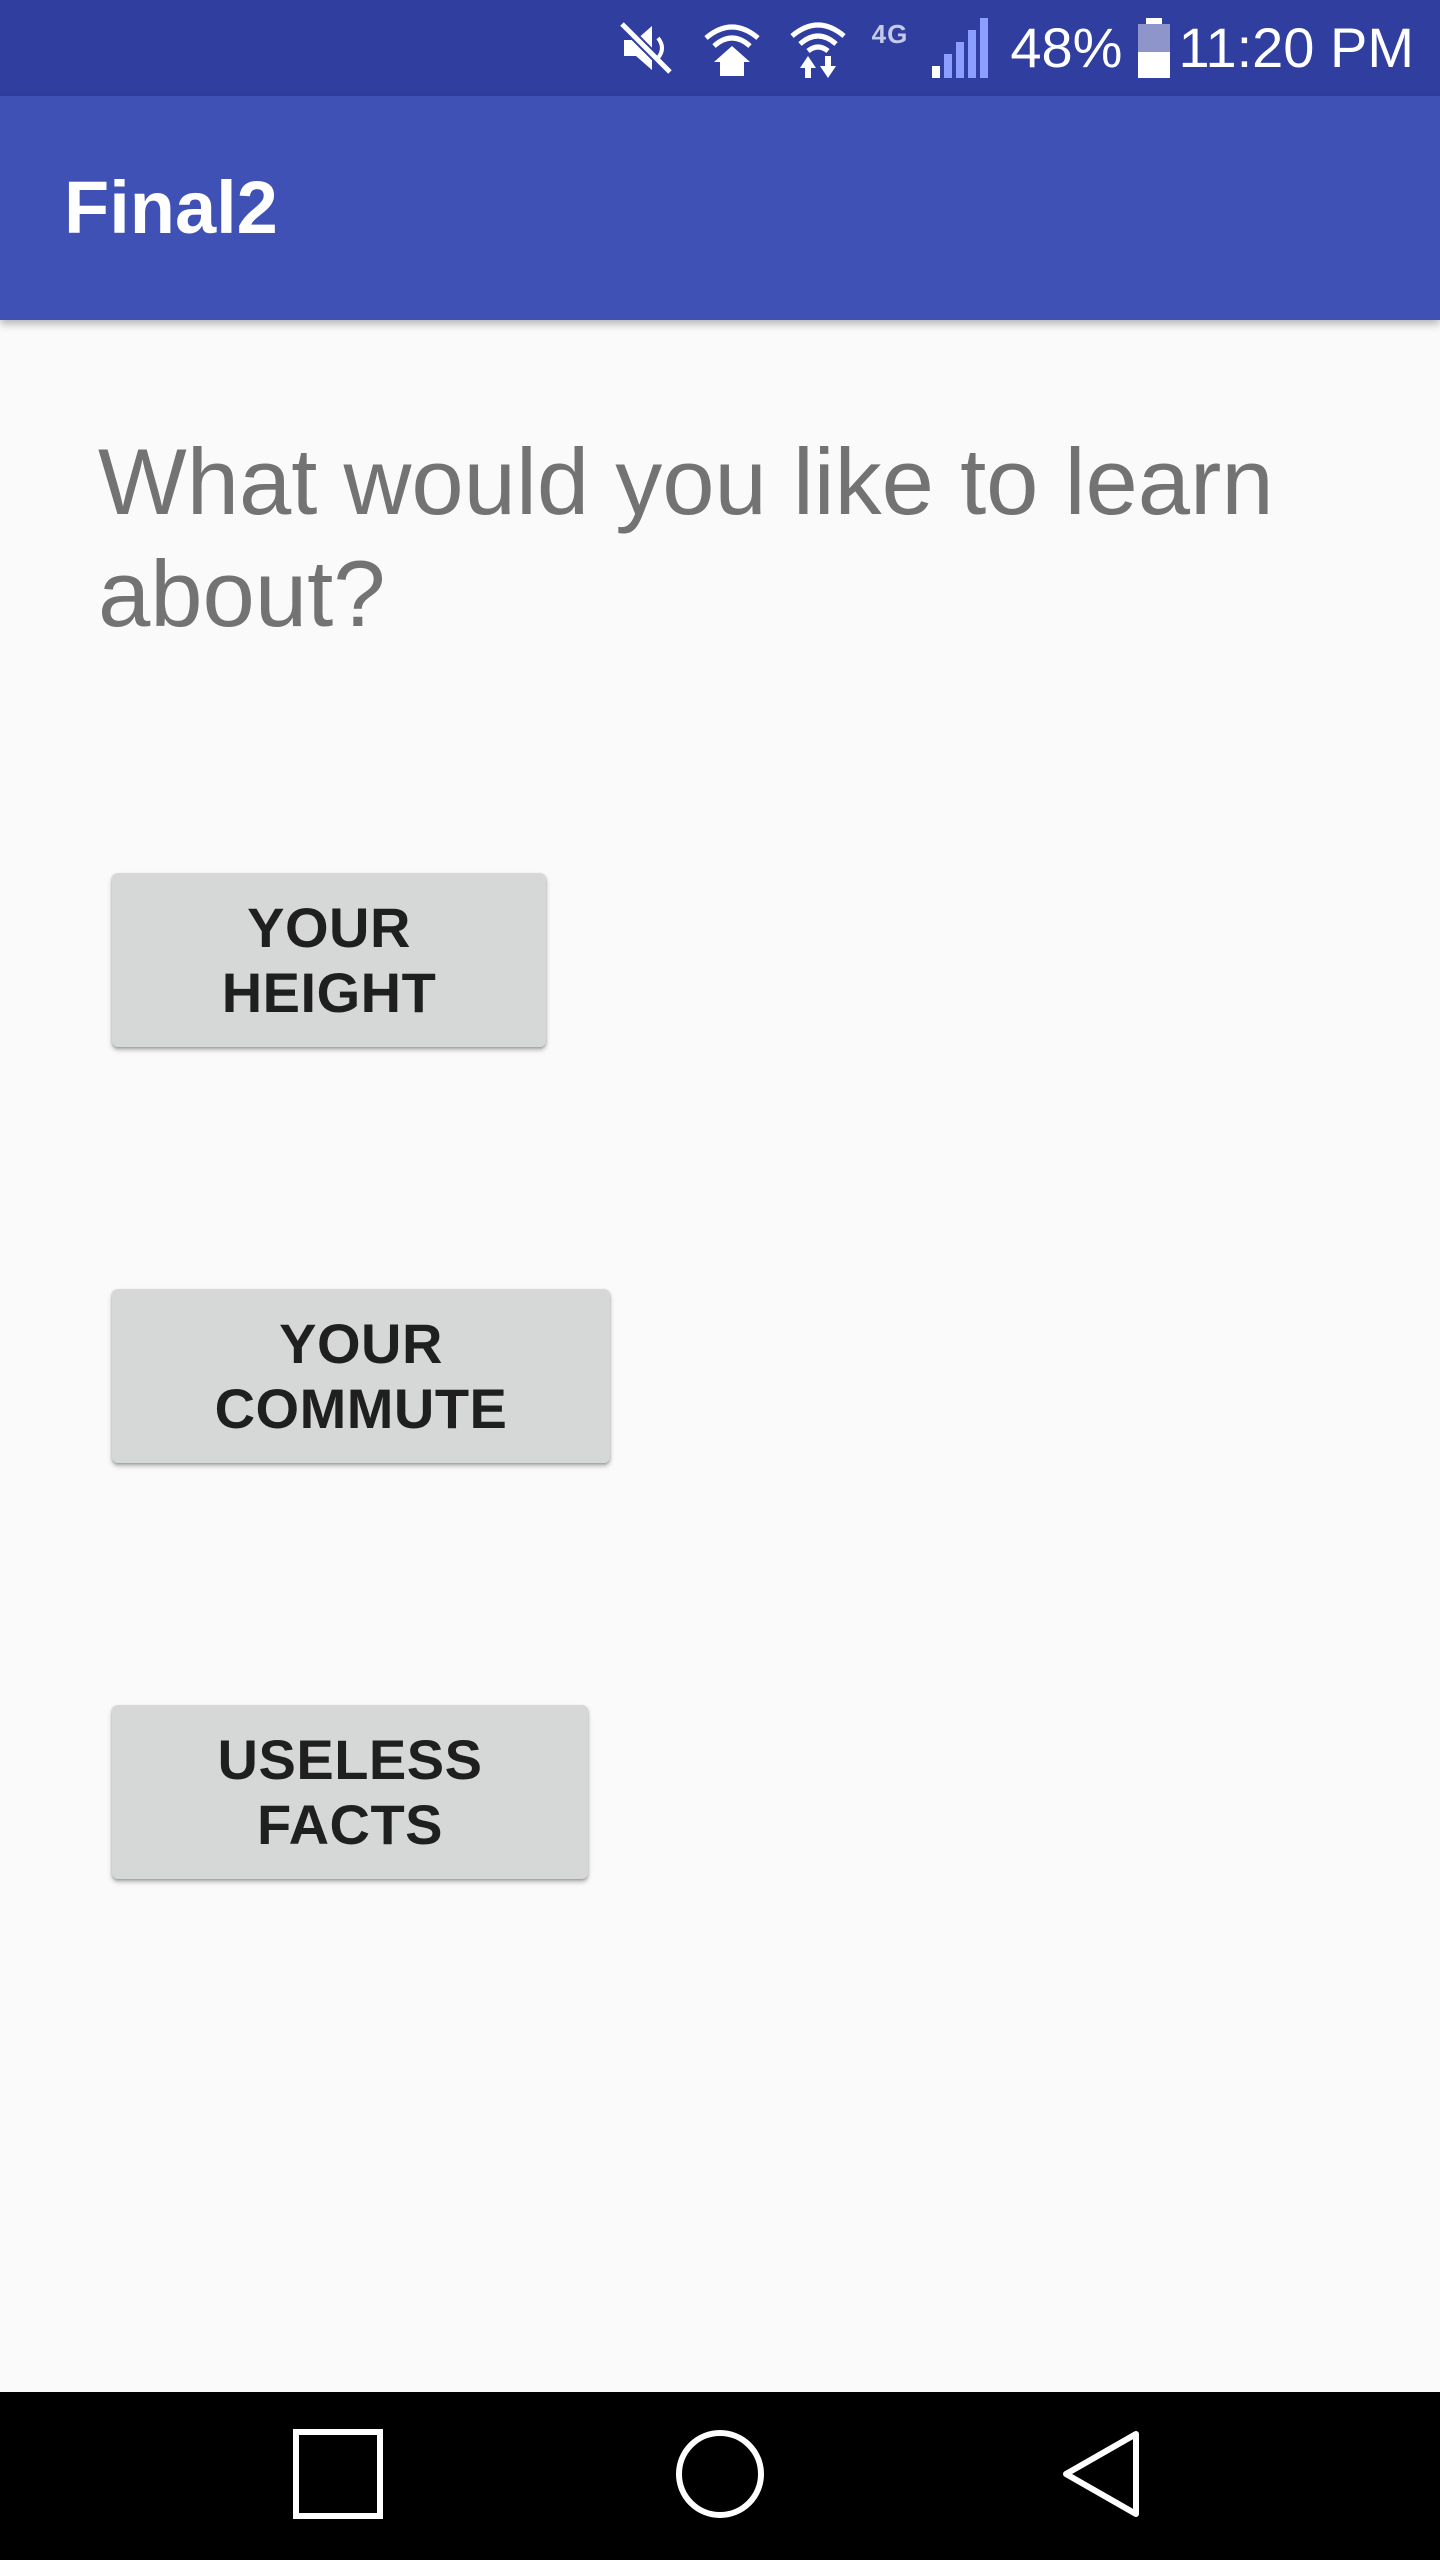 Image resolution: width=1440 pixels, height=2560 pixels. I want to click on signal-icon, so click(959, 48).